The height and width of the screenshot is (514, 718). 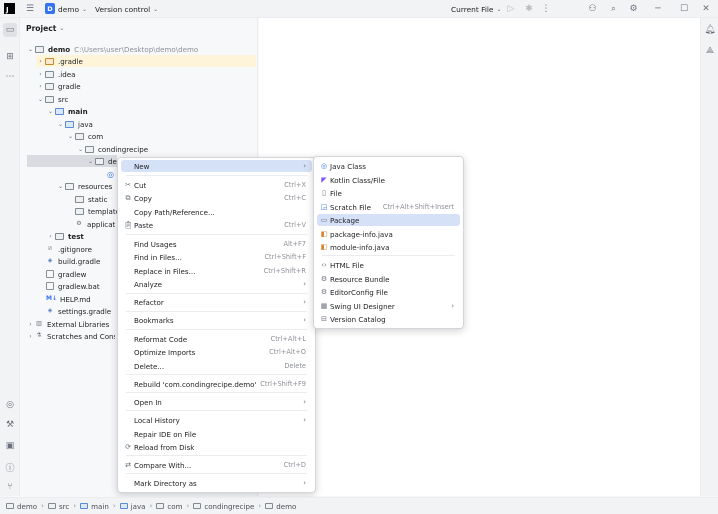 I want to click on project-panel-header: Project ⌄, so click(x=45, y=28).